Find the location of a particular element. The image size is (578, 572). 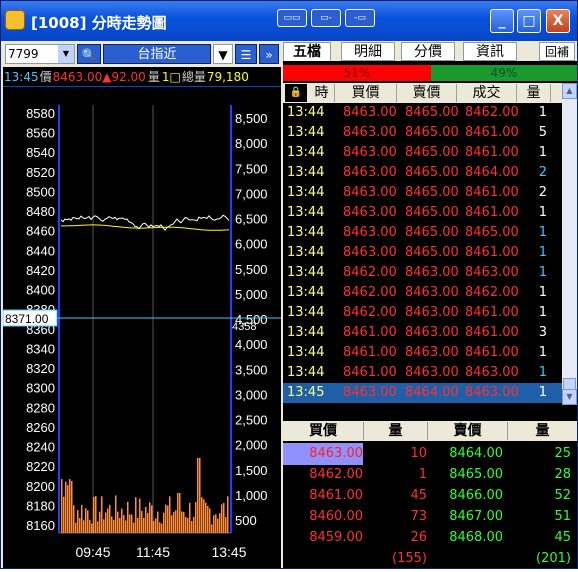

chevron-down-icon: ▼ is located at coordinates (66, 54).